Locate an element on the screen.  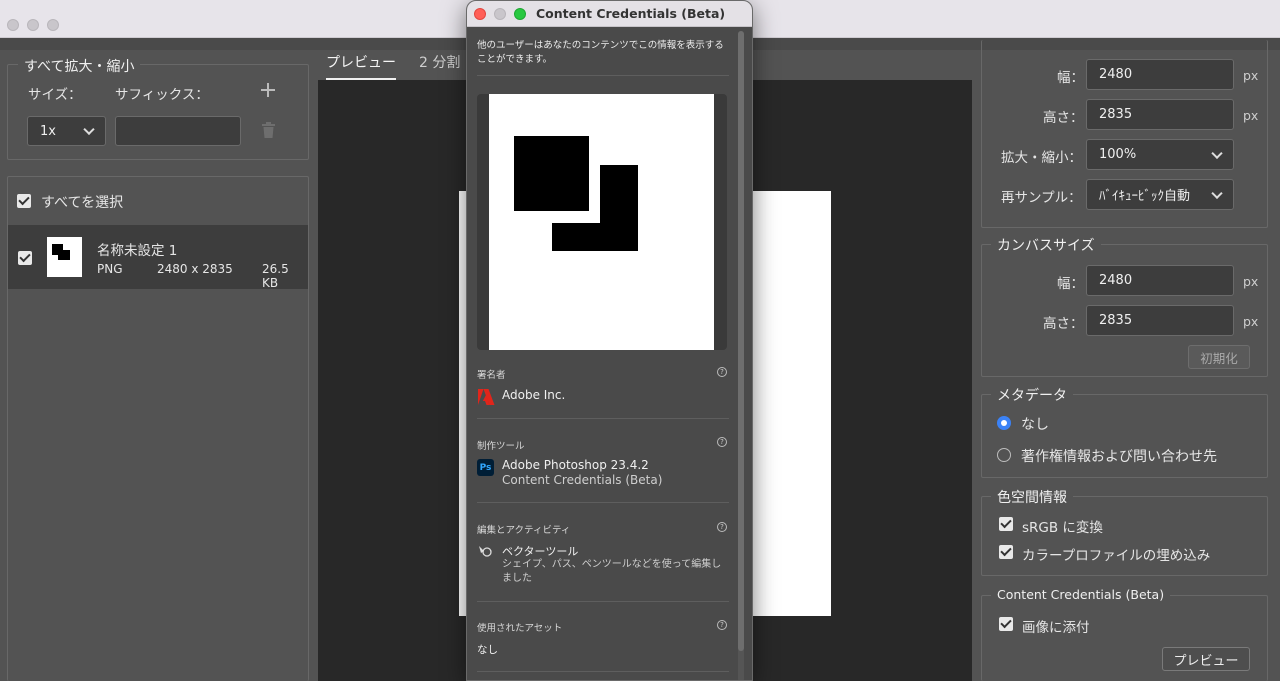
file-name: 名称未設定 1 is located at coordinates (137, 251).